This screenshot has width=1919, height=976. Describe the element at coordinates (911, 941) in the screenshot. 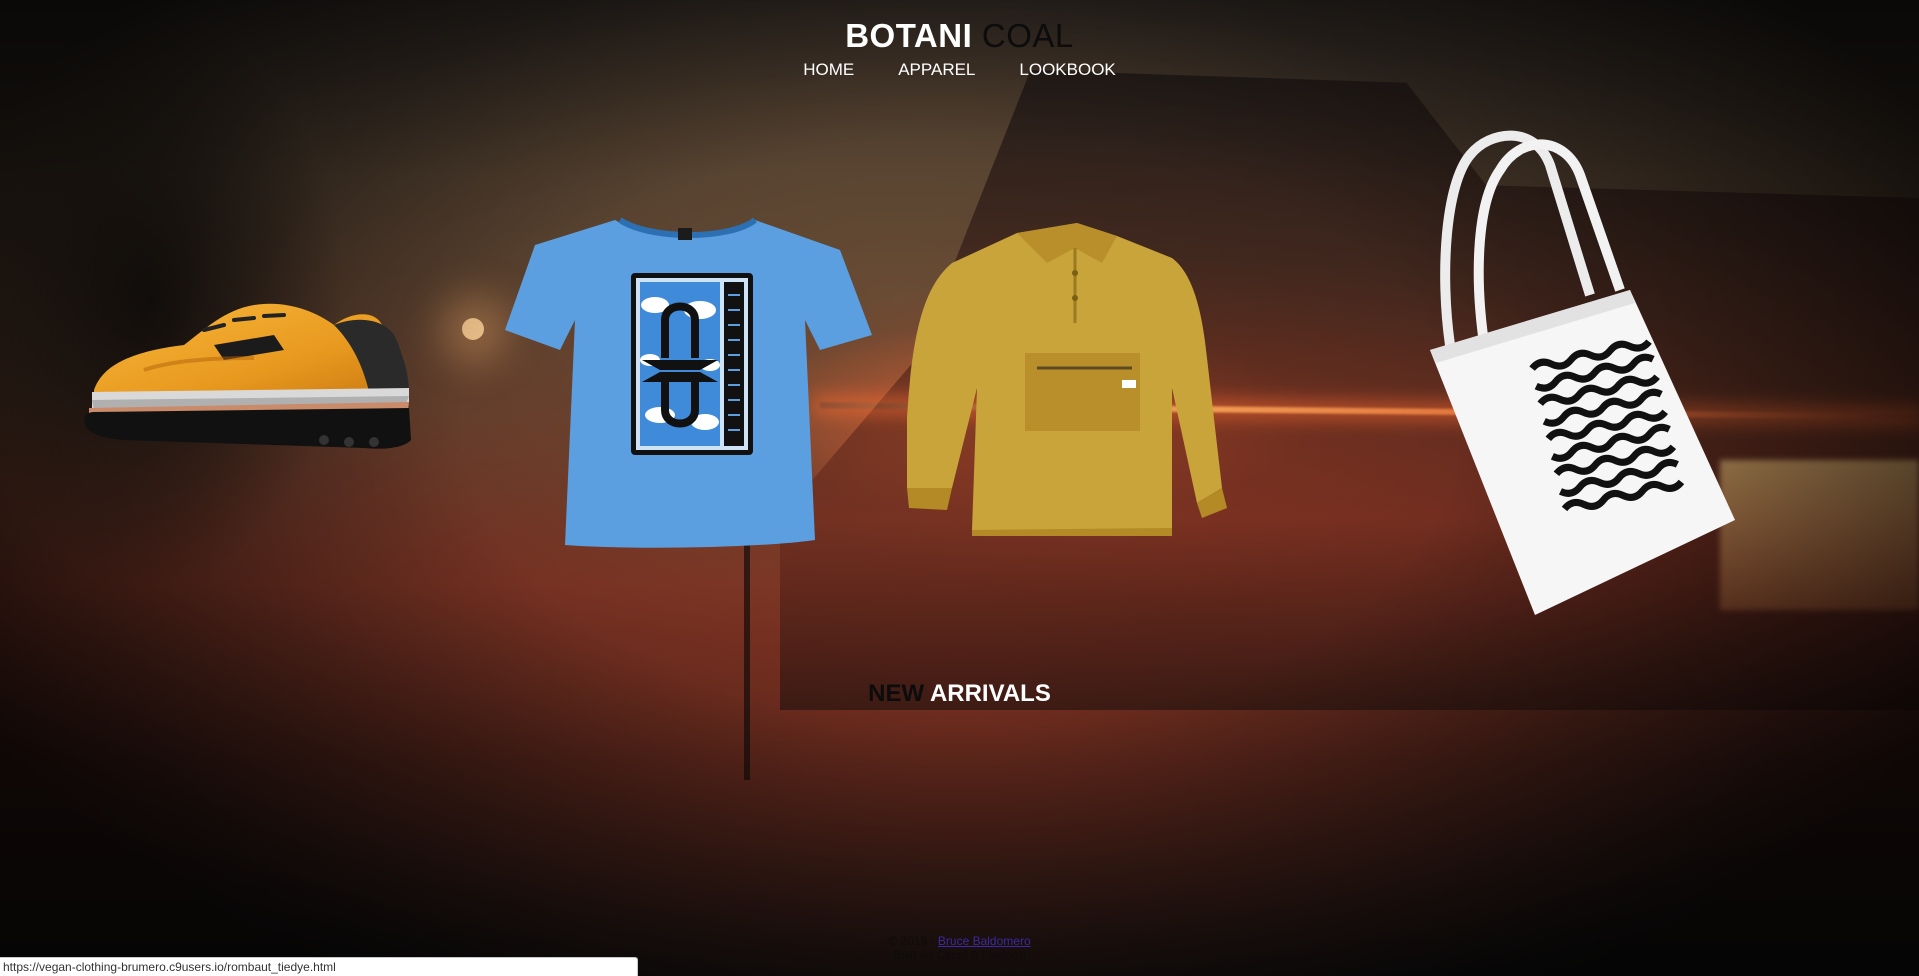

I see `footer-copyright: © 2019 ·` at that location.